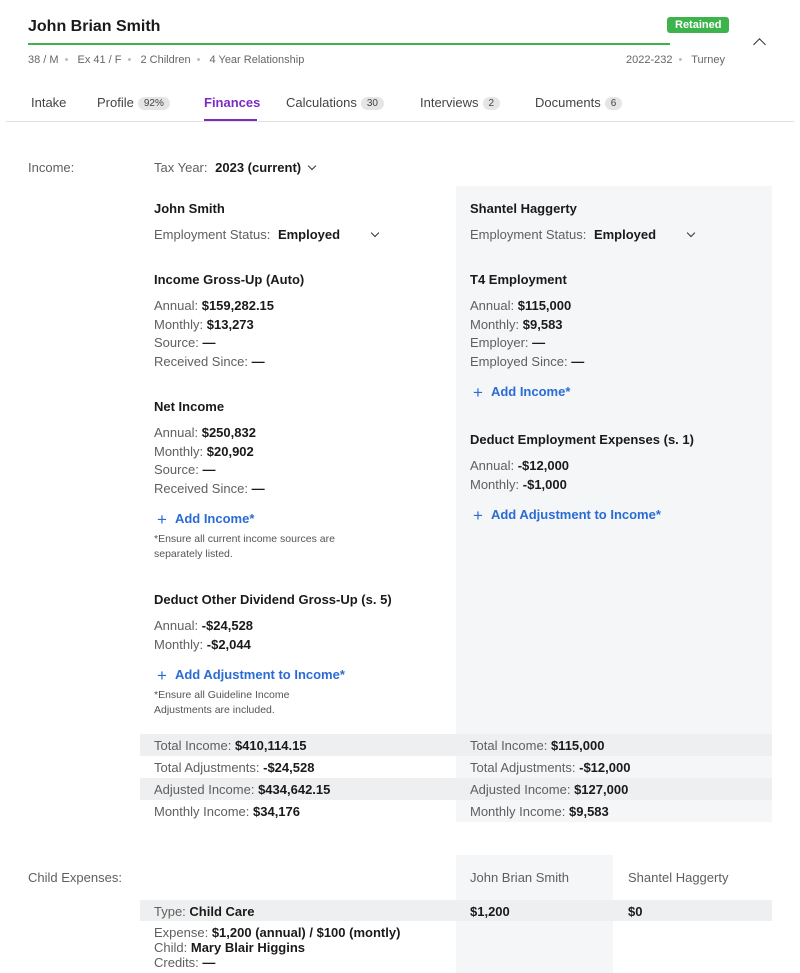 This screenshot has width=800, height=973. What do you see at coordinates (209, 361) in the screenshot?
I see `gross-up-received: Received Since: —` at bounding box center [209, 361].